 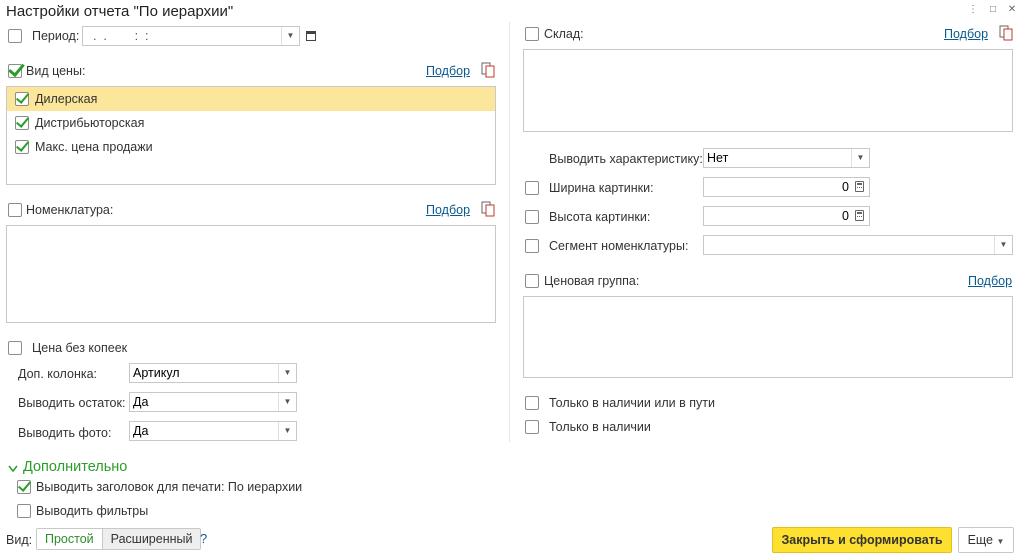 I want to click on calendar-button, so click(x=311, y=36).